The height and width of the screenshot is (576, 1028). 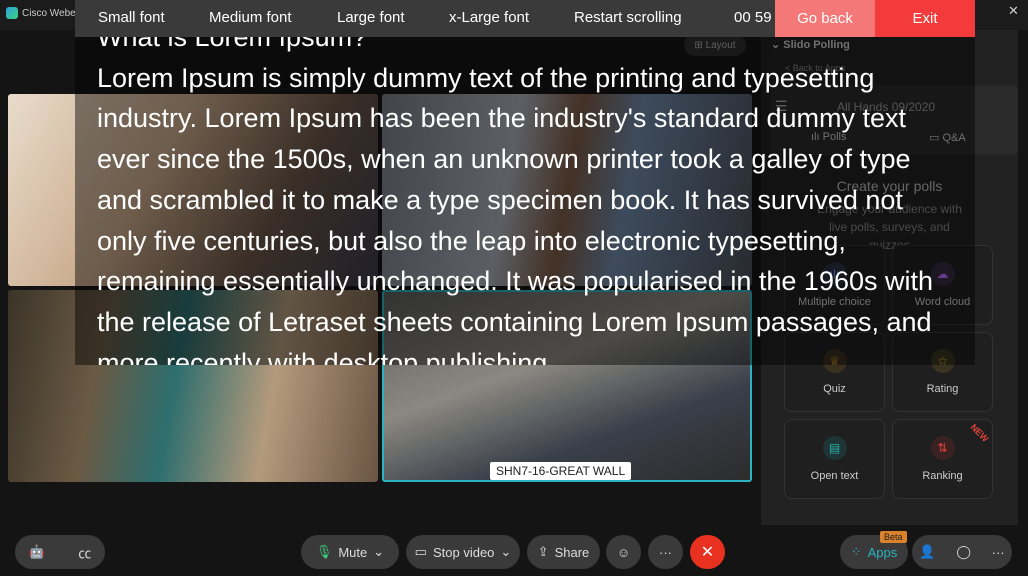 I want to click on more-icon: ···, so click(x=998, y=552).